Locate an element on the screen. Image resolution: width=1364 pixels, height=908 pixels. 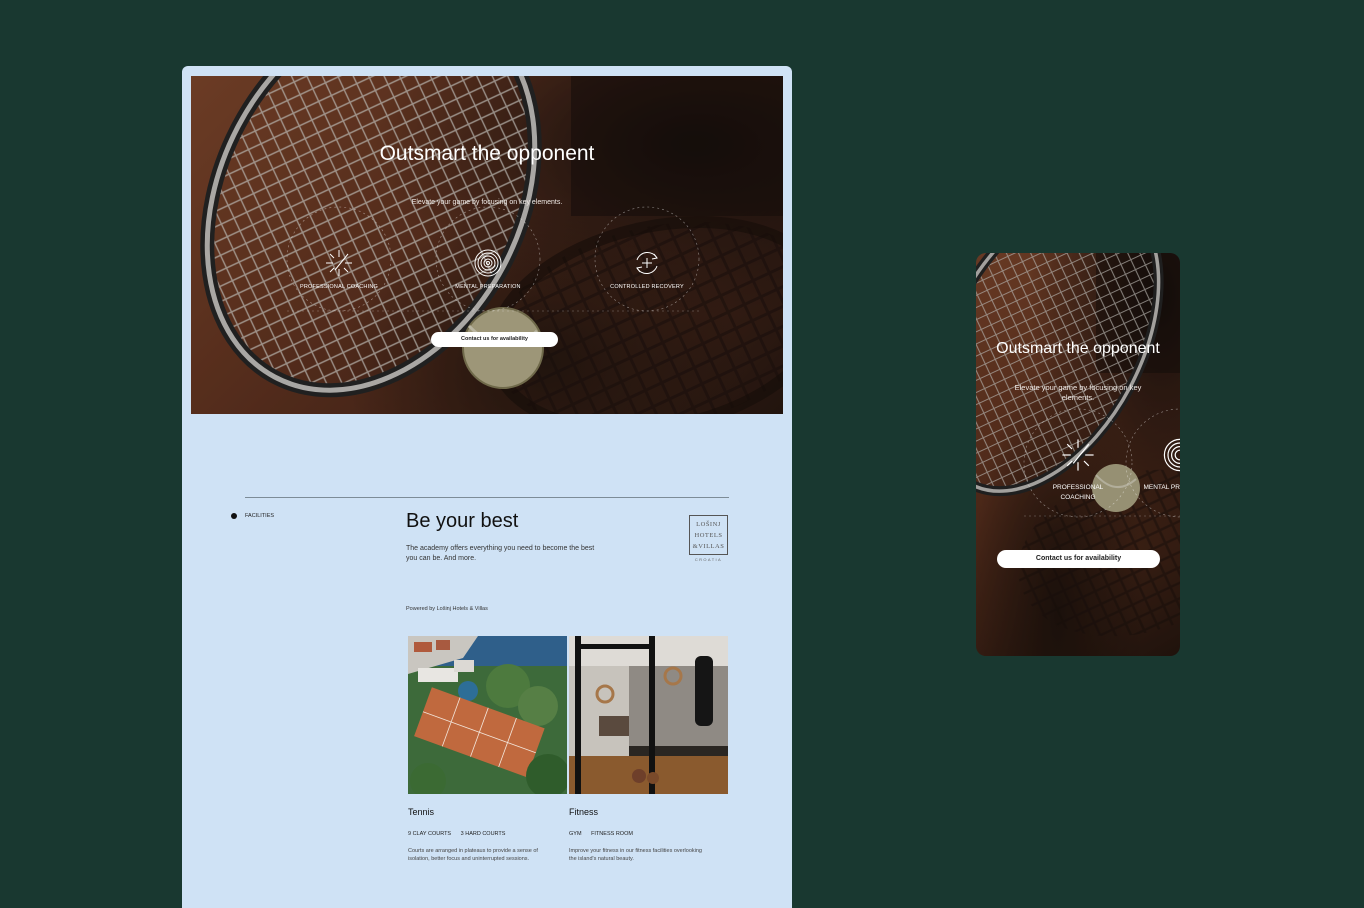
aerial-tennis-image is located at coordinates (487, 715).